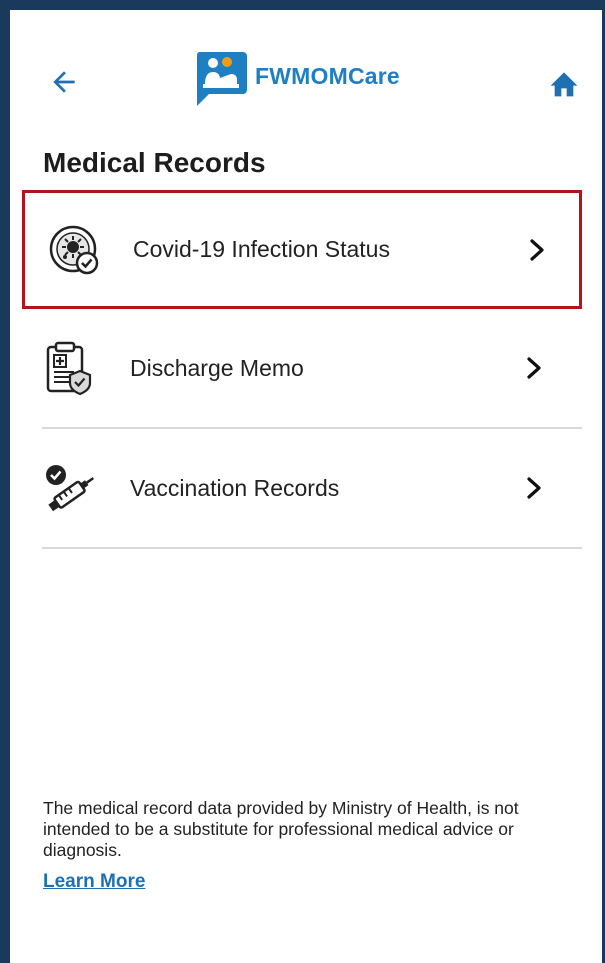 This screenshot has width=605, height=963. I want to click on record-label-vaccination-records: Vaccination Records, so click(235, 487).